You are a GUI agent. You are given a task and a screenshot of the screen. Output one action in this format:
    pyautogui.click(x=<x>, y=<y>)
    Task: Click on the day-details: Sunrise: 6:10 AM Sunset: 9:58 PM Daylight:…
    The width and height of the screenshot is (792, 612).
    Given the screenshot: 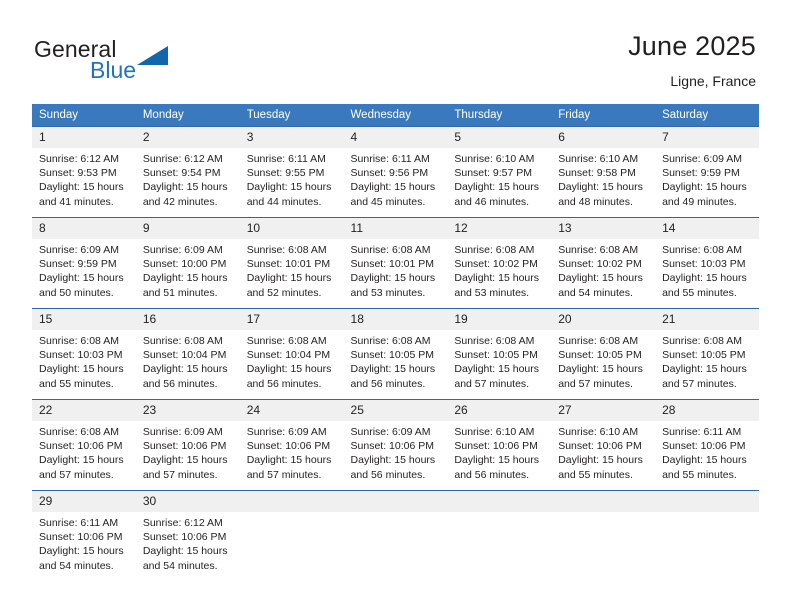 What is the action you would take?
    pyautogui.click(x=603, y=178)
    